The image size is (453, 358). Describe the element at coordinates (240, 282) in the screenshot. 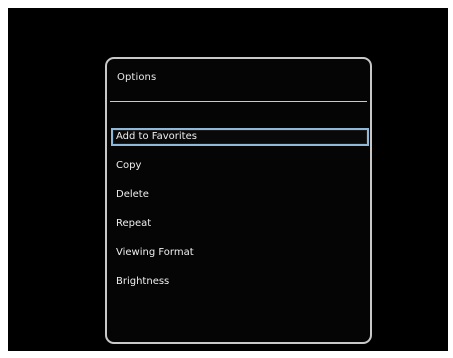

I see `menu-item-brightness: Brightness` at that location.